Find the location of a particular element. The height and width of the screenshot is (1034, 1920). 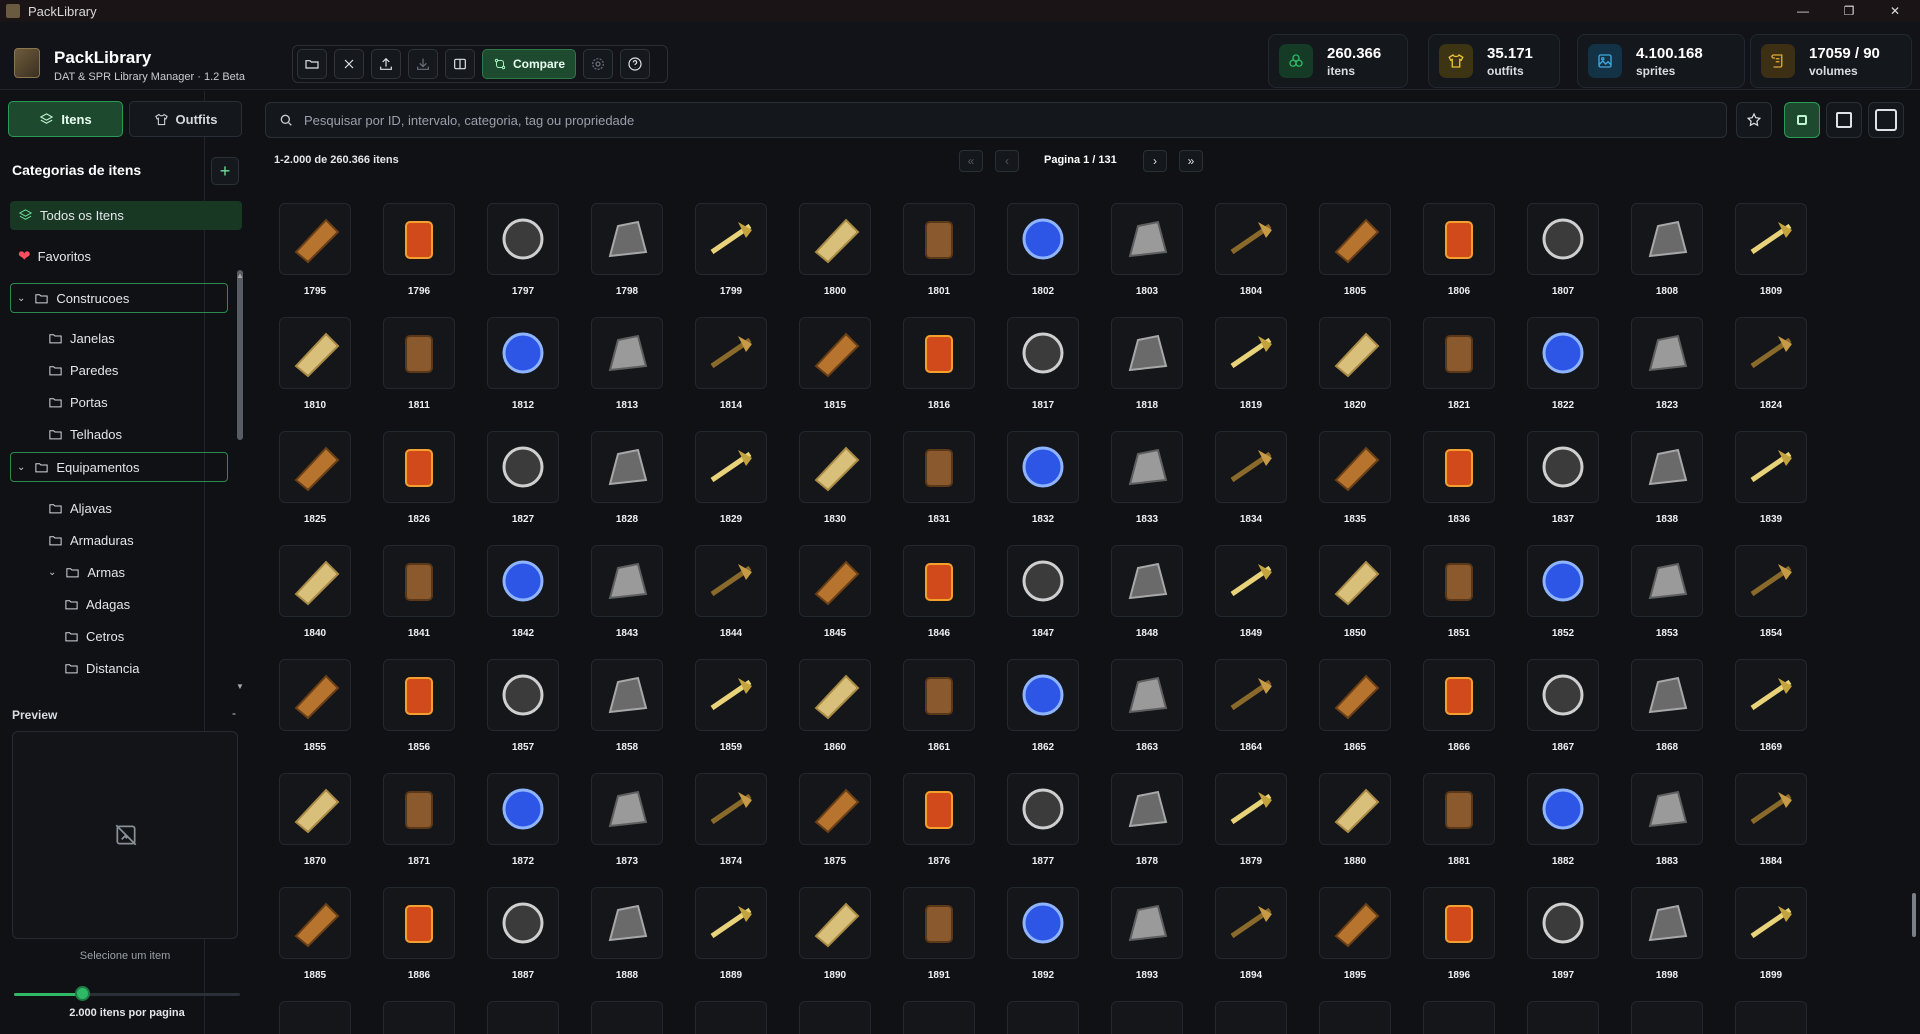

item-cell: 1886 is located at coordinates (430, 944).